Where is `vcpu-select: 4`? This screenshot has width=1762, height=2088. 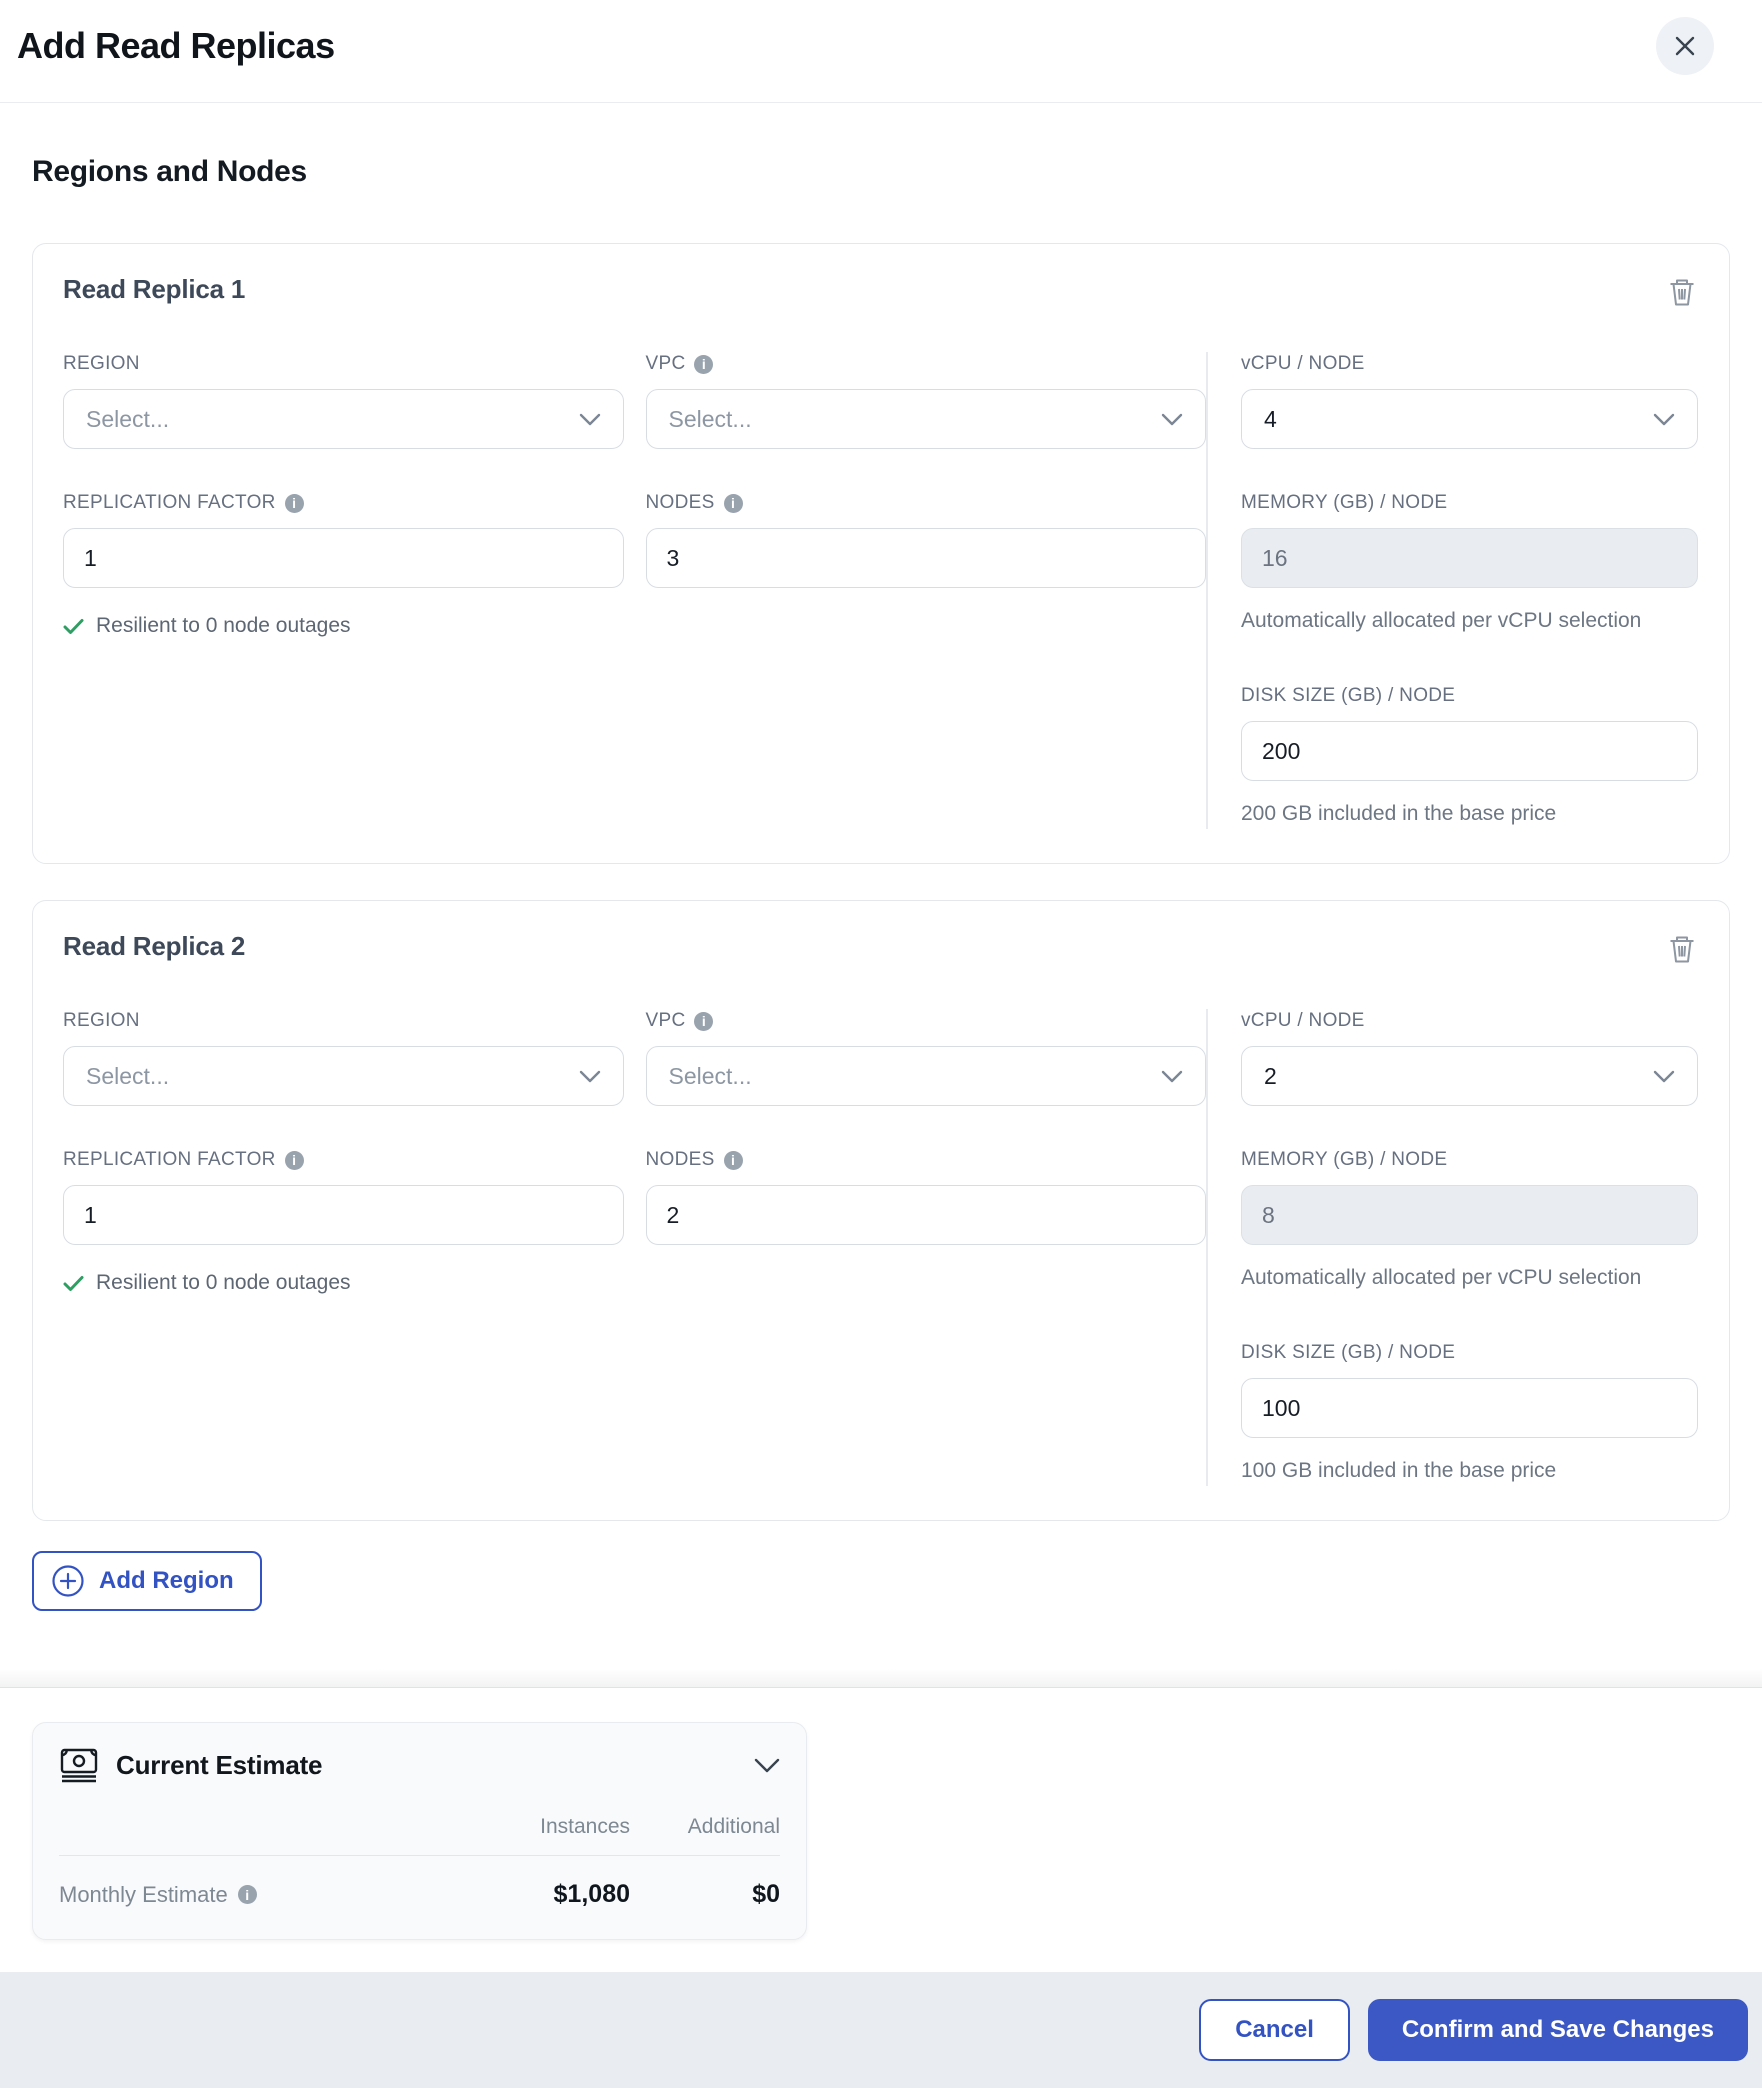
vcpu-select: 4 is located at coordinates (1469, 419).